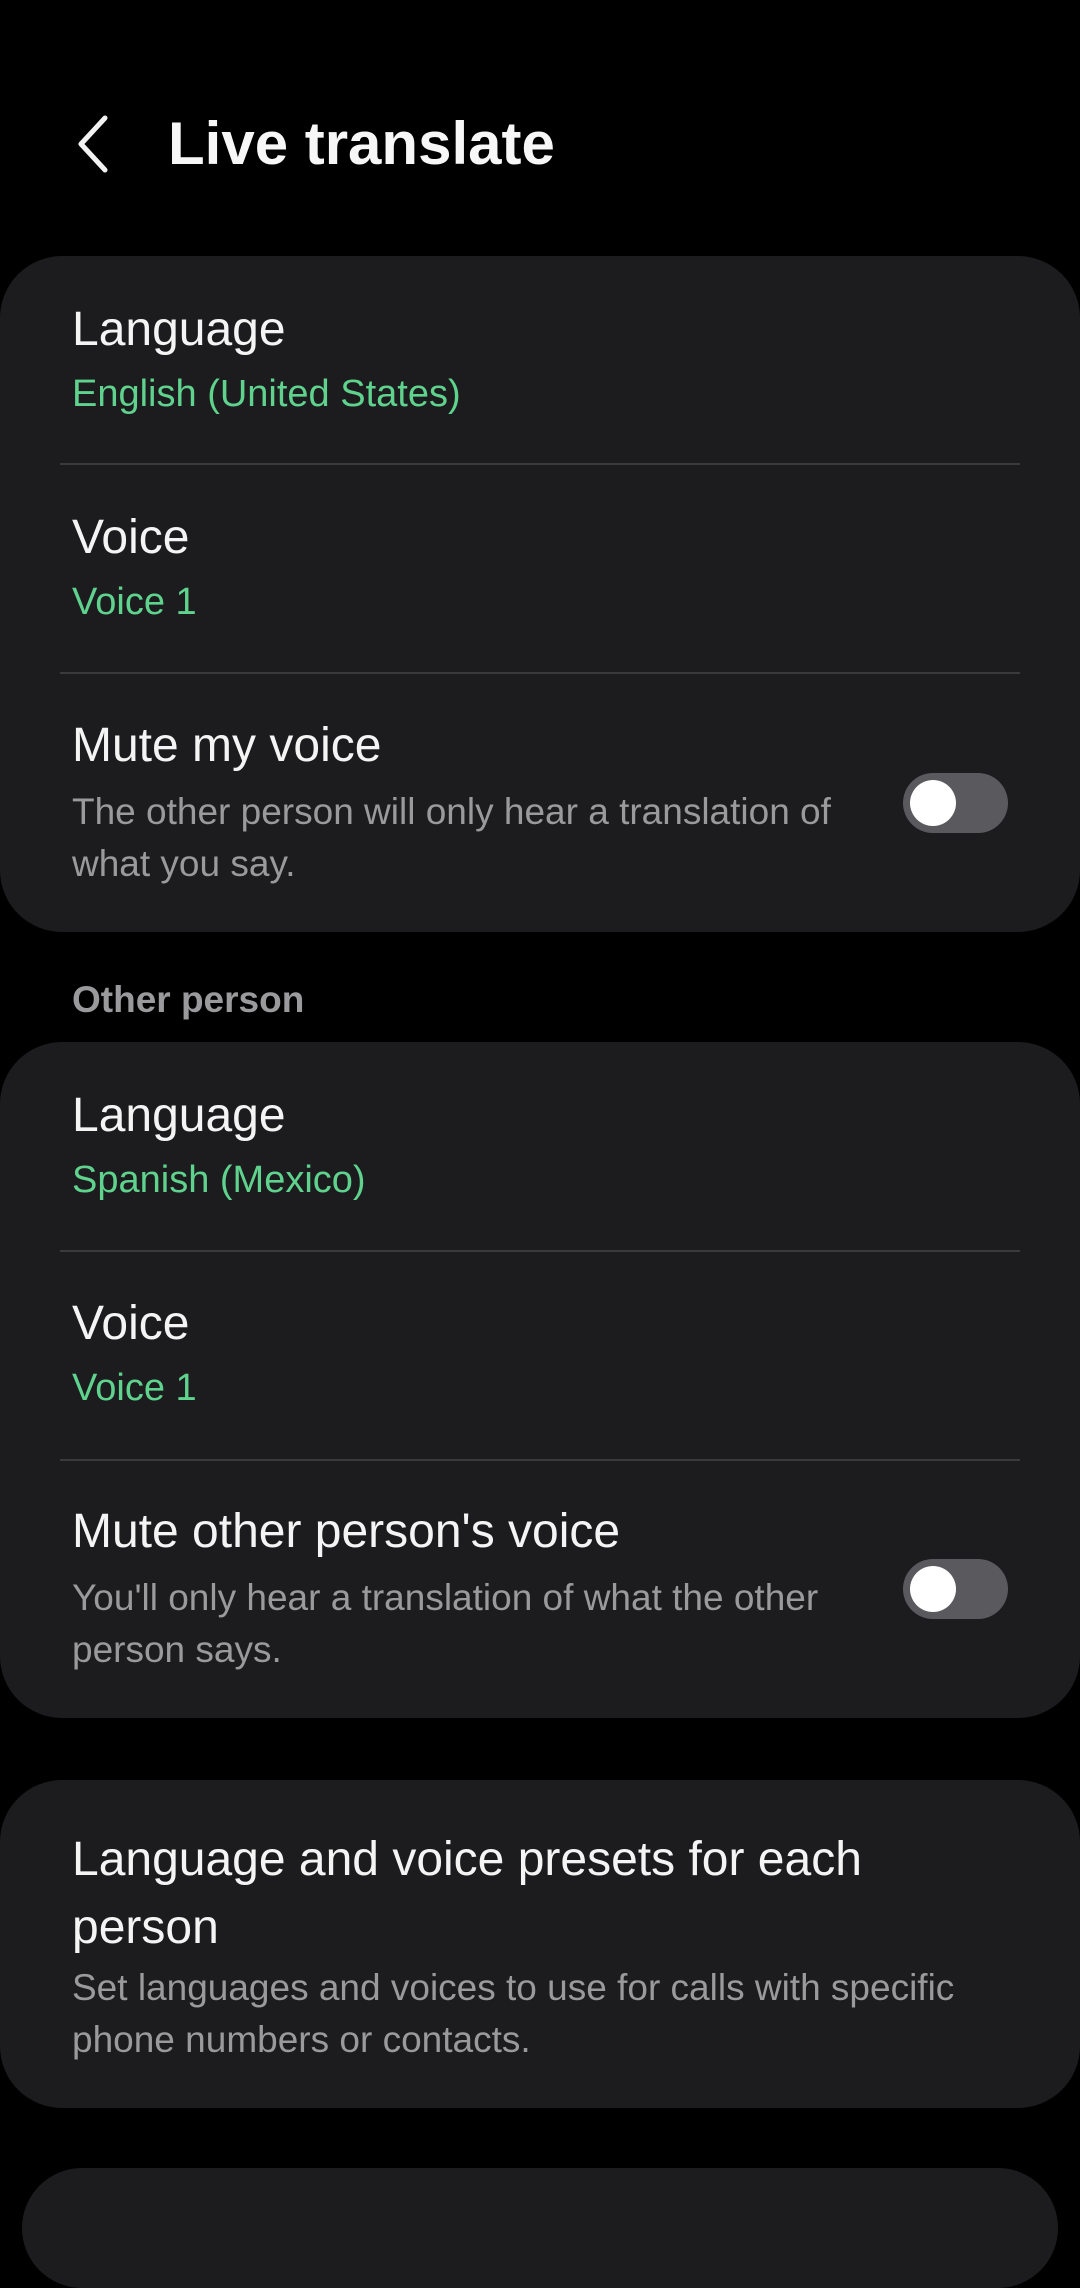 Image resolution: width=1080 pixels, height=2288 pixels. Describe the element at coordinates (134, 1388) in the screenshot. I see `other-voice-value: Voice 1` at that location.